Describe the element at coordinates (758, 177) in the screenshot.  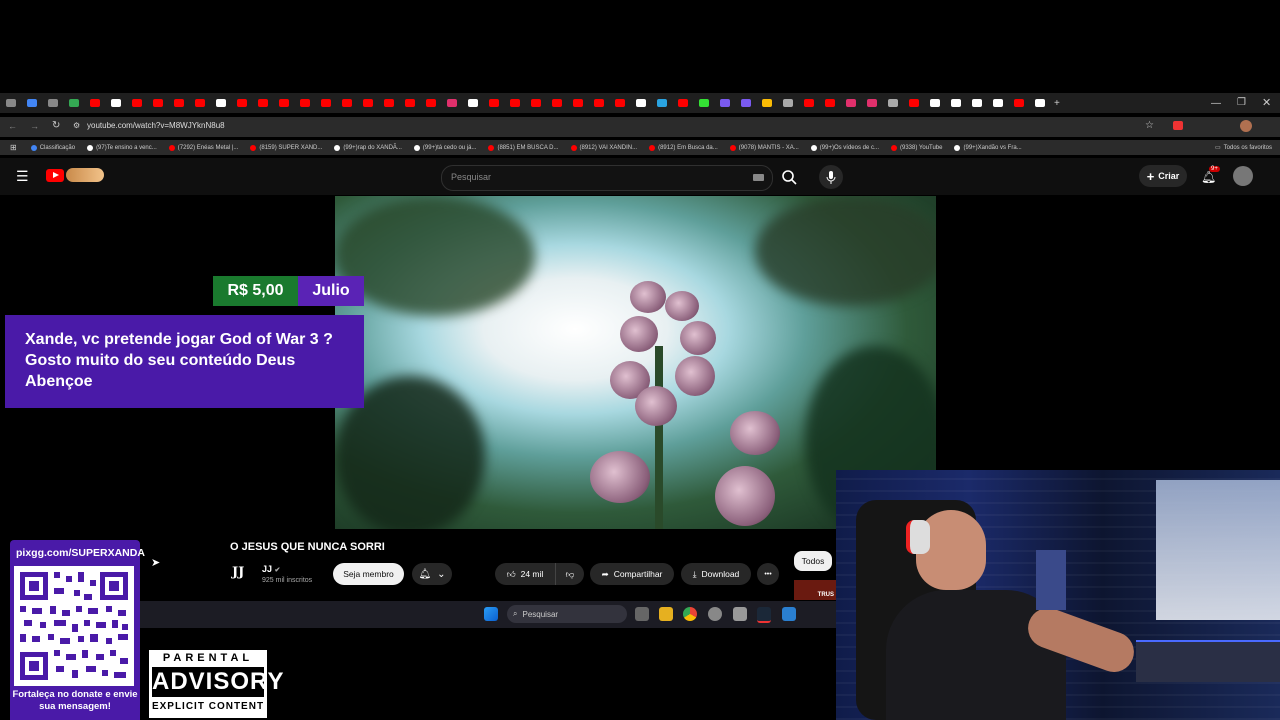
I see `keyboard-icon` at that location.